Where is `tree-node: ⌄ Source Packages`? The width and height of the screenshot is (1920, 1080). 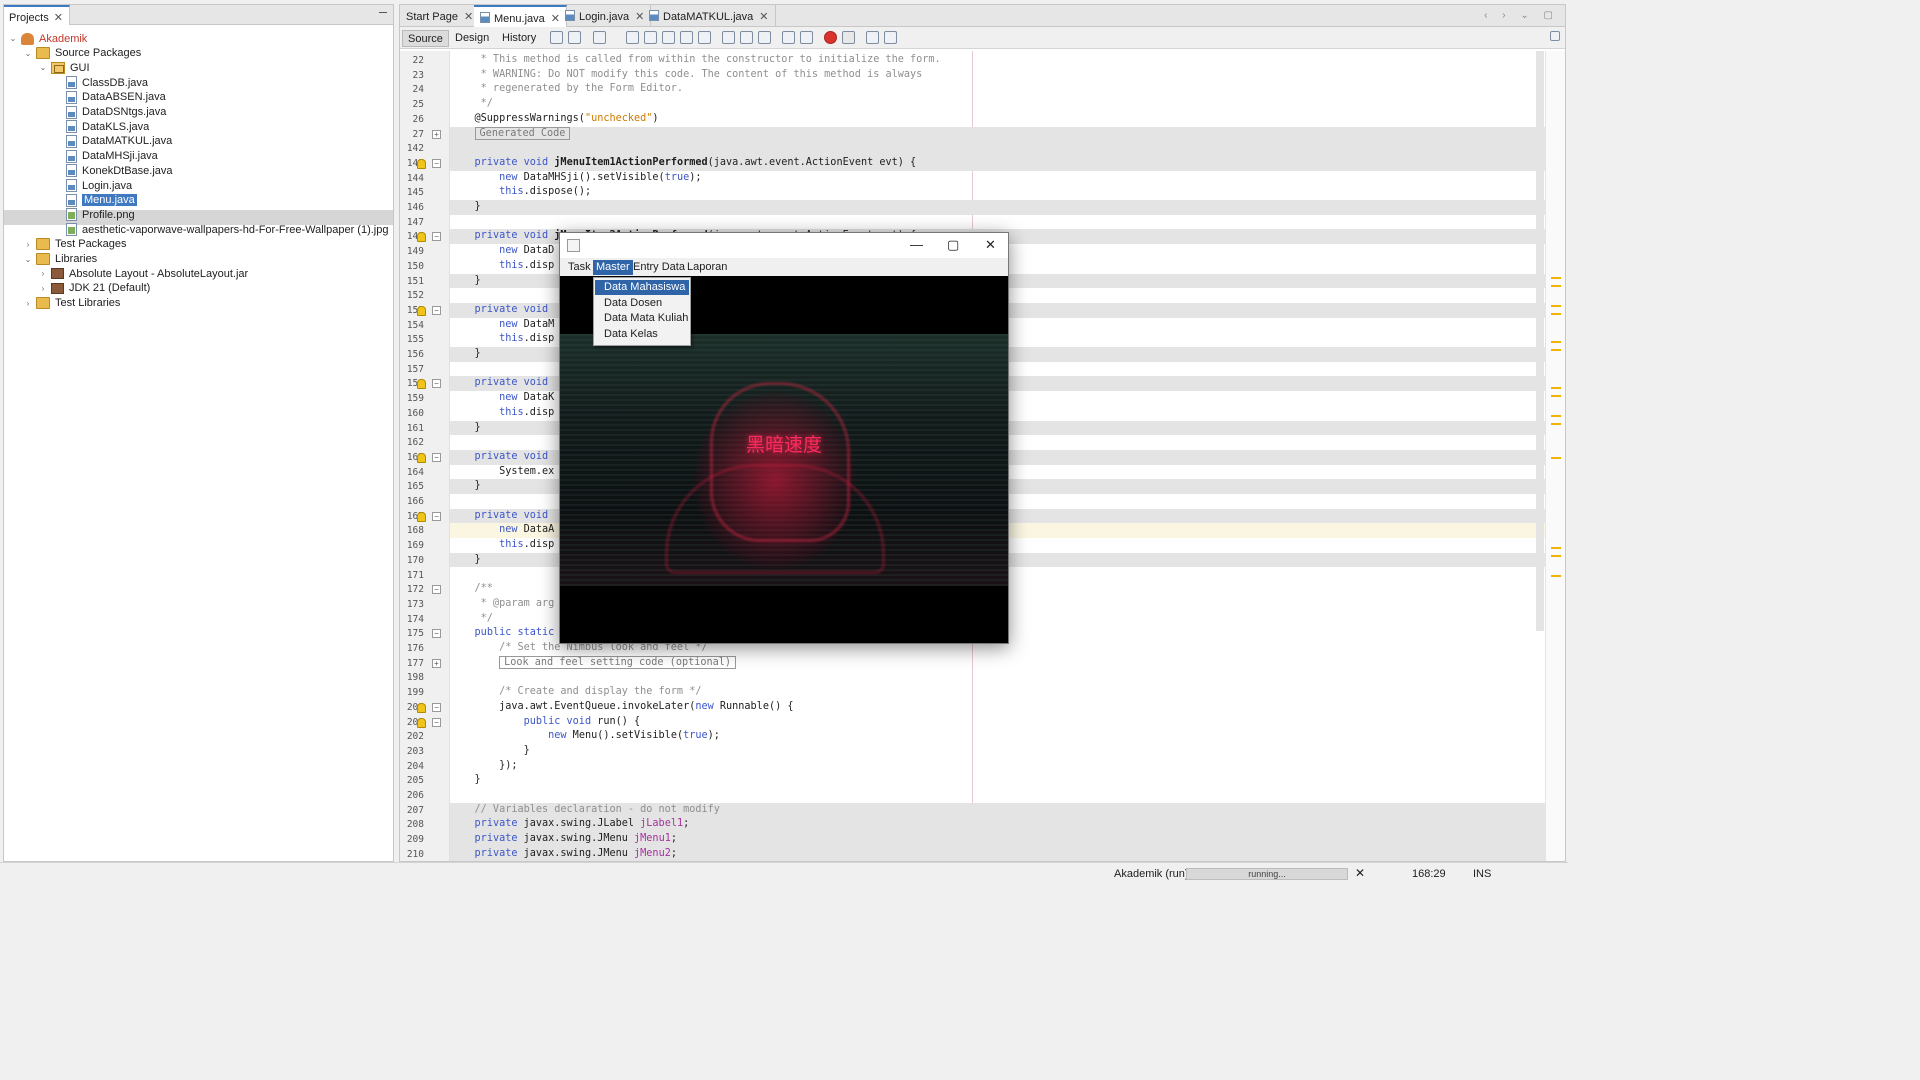
tree-node: ⌄ Source Packages is located at coordinates (82, 53).